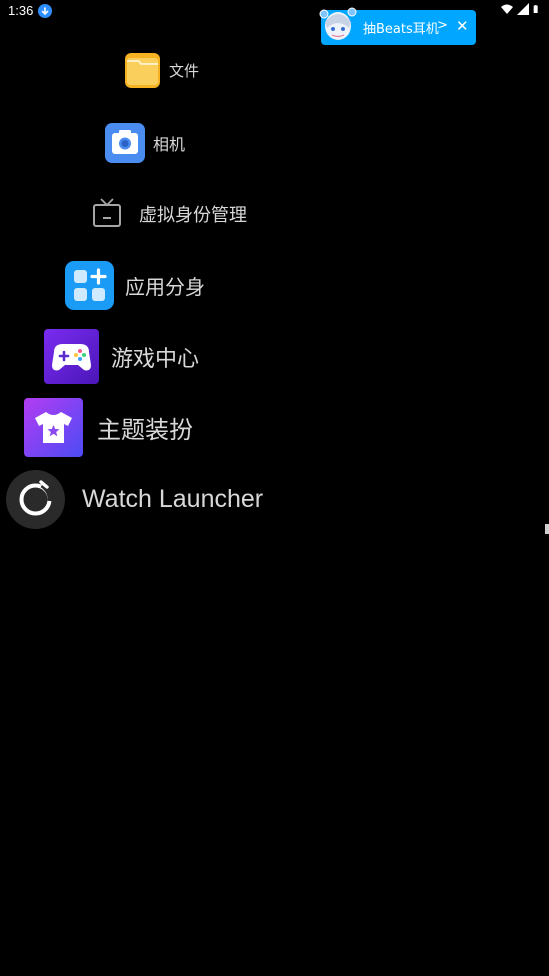 The height and width of the screenshot is (976, 549). I want to click on ad-banner: 抽Beats耳机 > ✕, so click(397, 26).